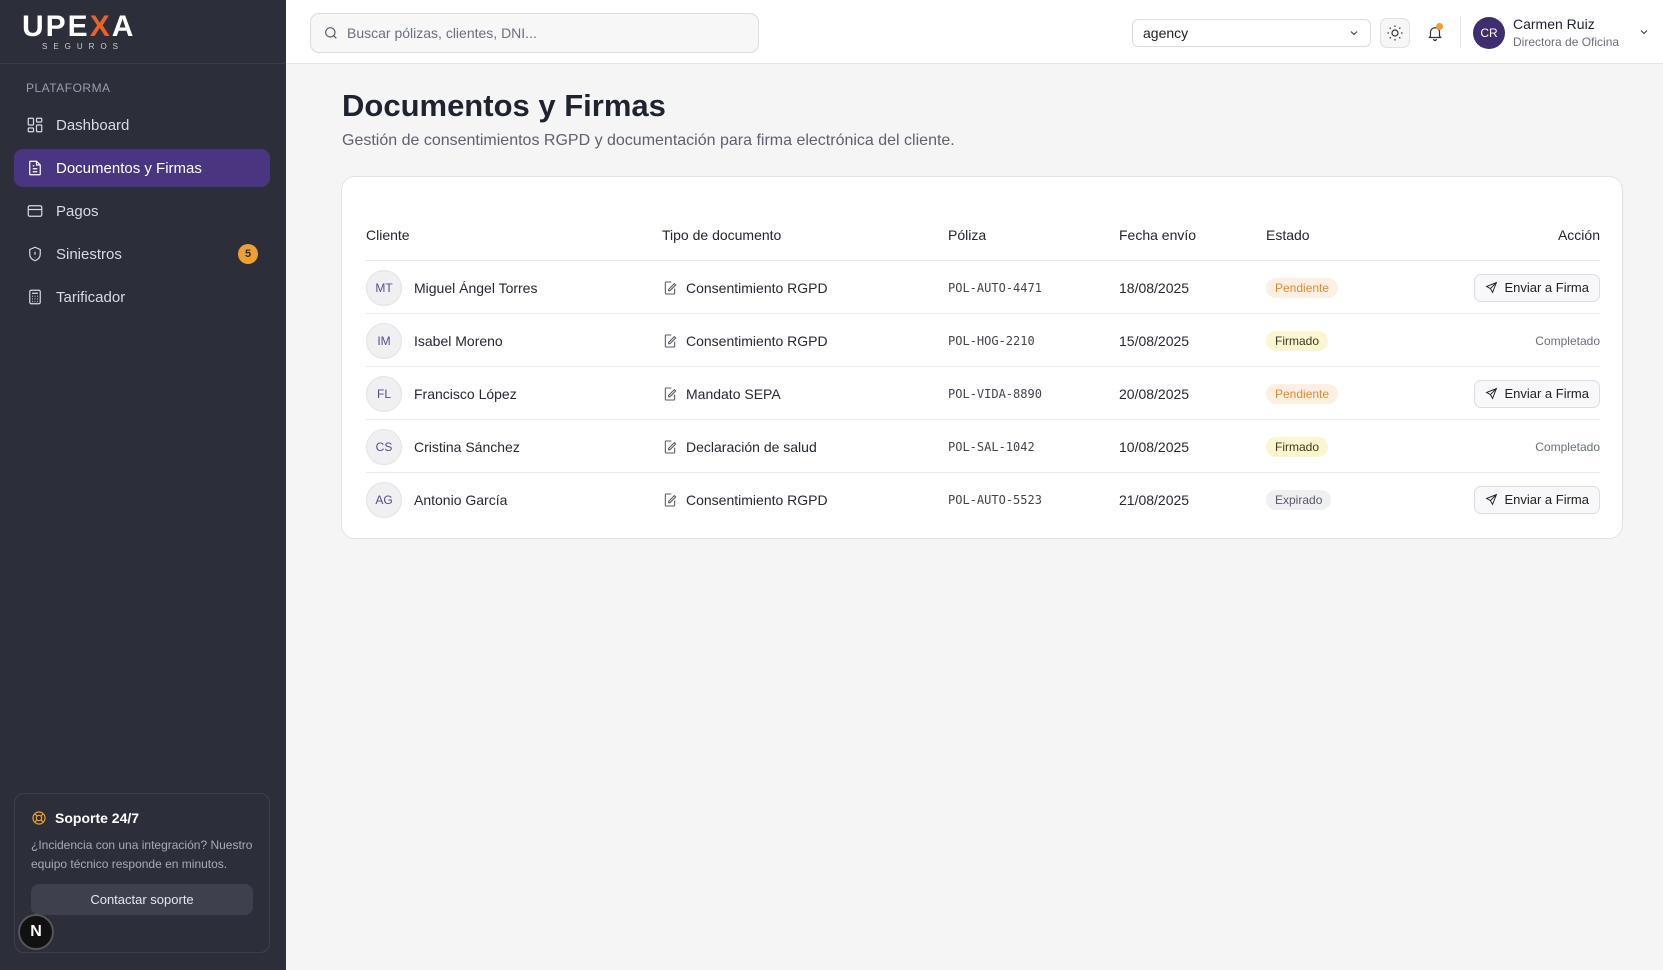  What do you see at coordinates (1554, 24) in the screenshot?
I see `user-name: Carmen Ruiz` at bounding box center [1554, 24].